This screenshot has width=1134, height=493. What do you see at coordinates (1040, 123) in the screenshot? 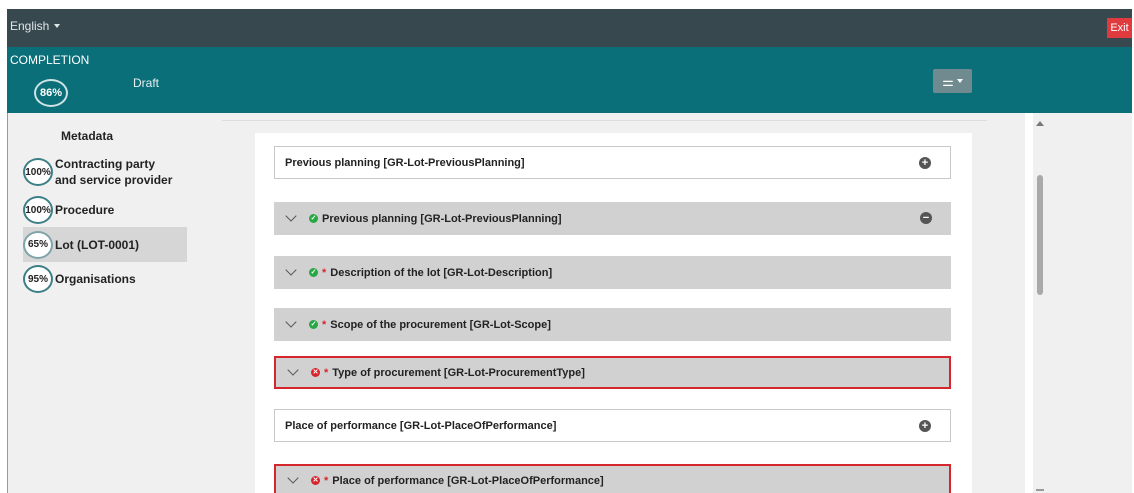
I see `scroll-up-arrow-icon` at bounding box center [1040, 123].